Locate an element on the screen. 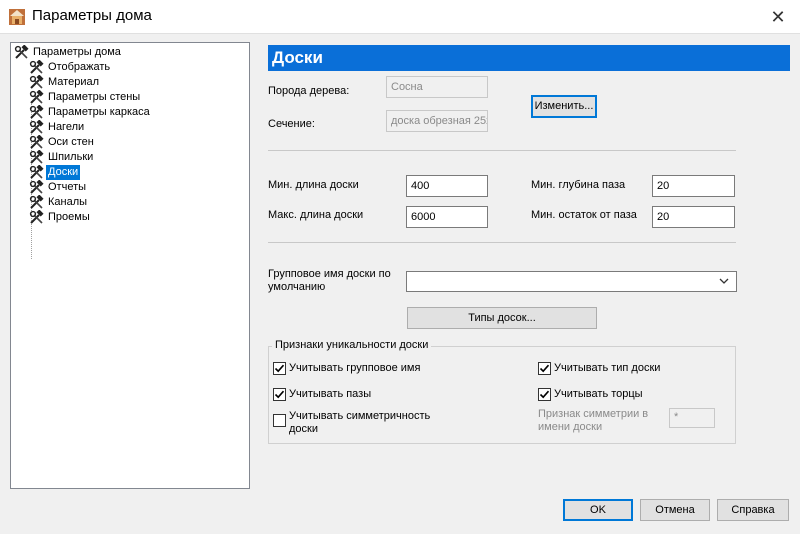 Image resolution: width=800 pixels, height=534 pixels. consider-grooves-checkbox is located at coordinates (279, 394).